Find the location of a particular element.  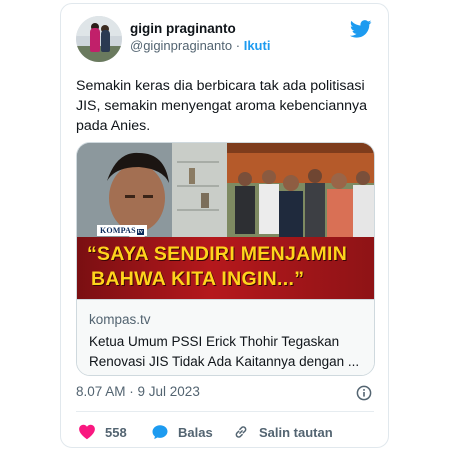

avatar is located at coordinates (99, 39).